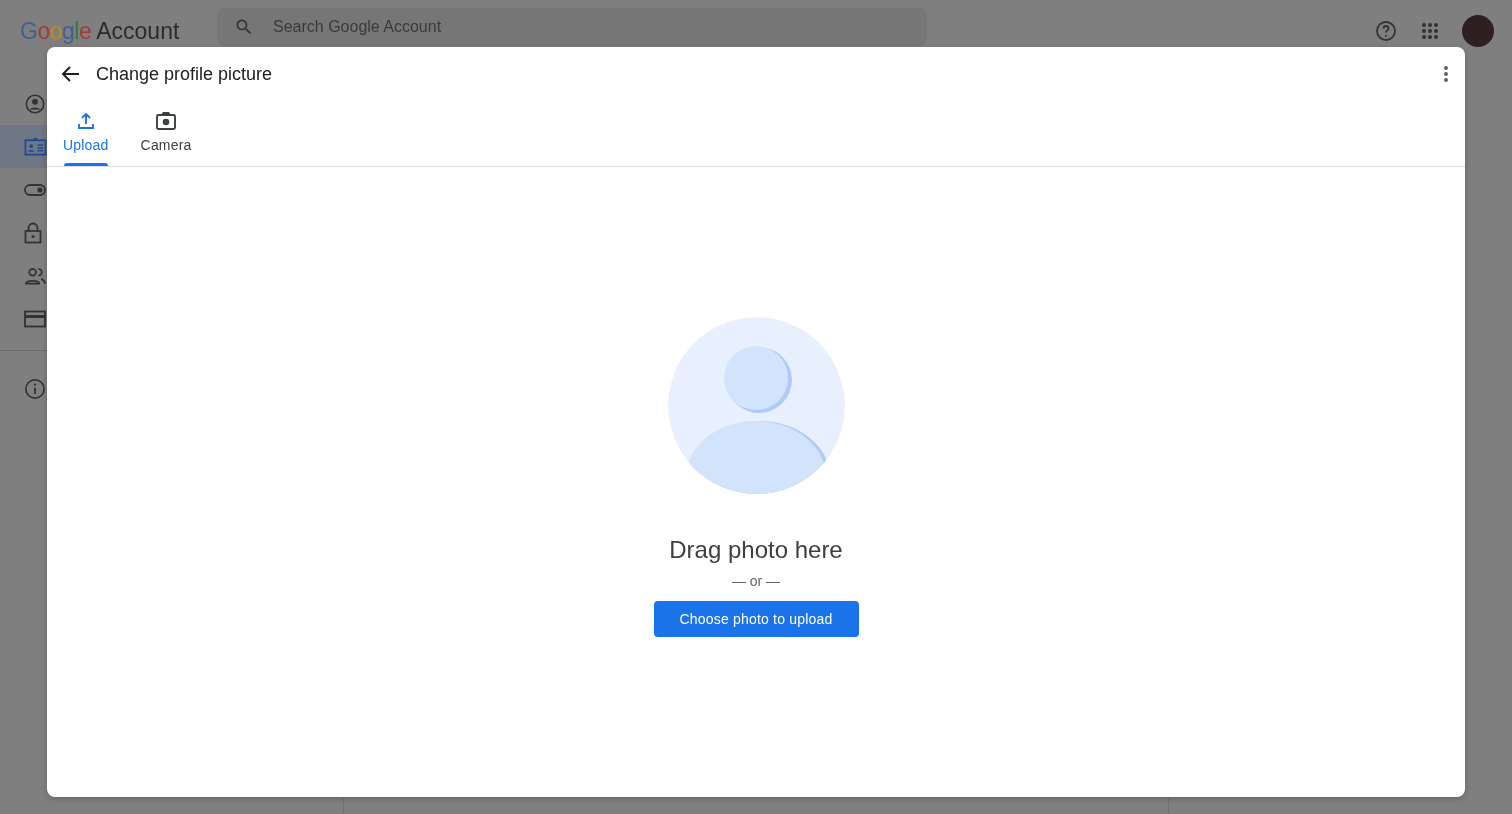  I want to click on account-avatar, so click(1478, 31).